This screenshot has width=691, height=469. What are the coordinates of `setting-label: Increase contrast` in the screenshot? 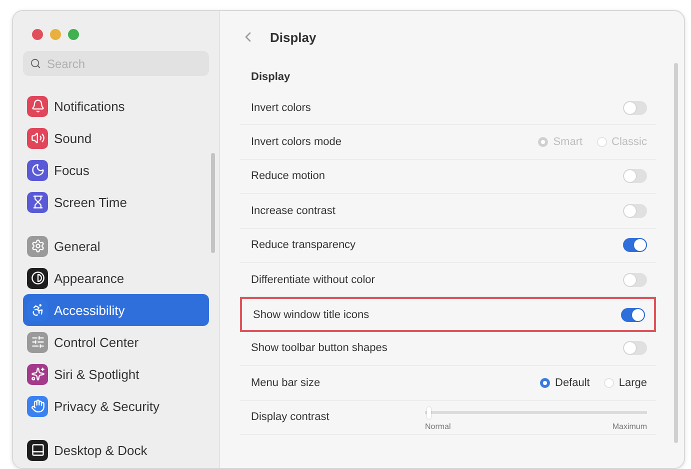 It's located at (293, 210).